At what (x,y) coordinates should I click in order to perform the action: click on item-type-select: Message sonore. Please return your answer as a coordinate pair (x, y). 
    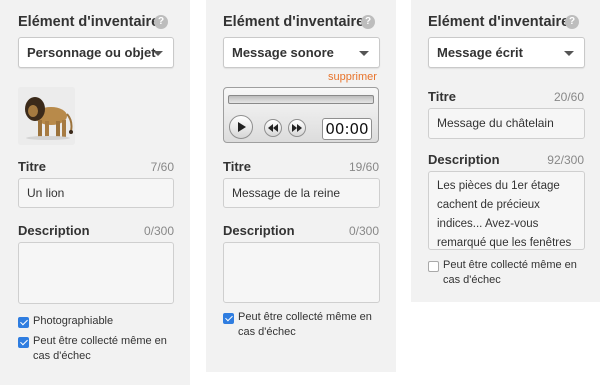
    Looking at the image, I should click on (301, 52).